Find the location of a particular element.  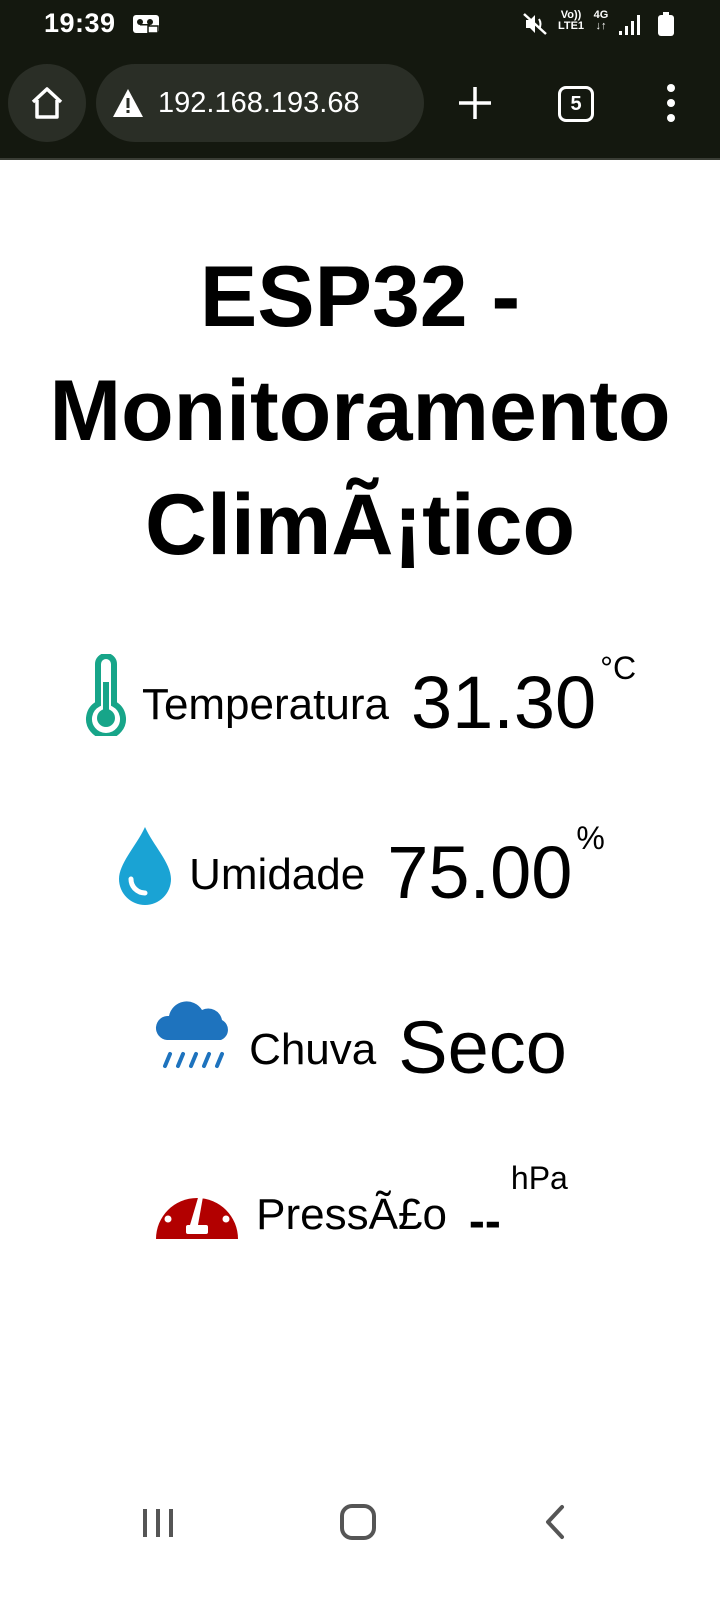

tab-count: 5 is located at coordinates (576, 103).